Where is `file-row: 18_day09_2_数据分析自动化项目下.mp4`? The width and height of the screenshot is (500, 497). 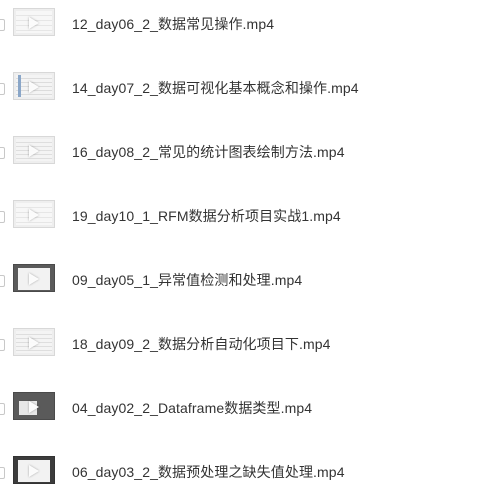 file-row: 18_day09_2_数据分析自动化项目下.mp4 is located at coordinates (250, 347).